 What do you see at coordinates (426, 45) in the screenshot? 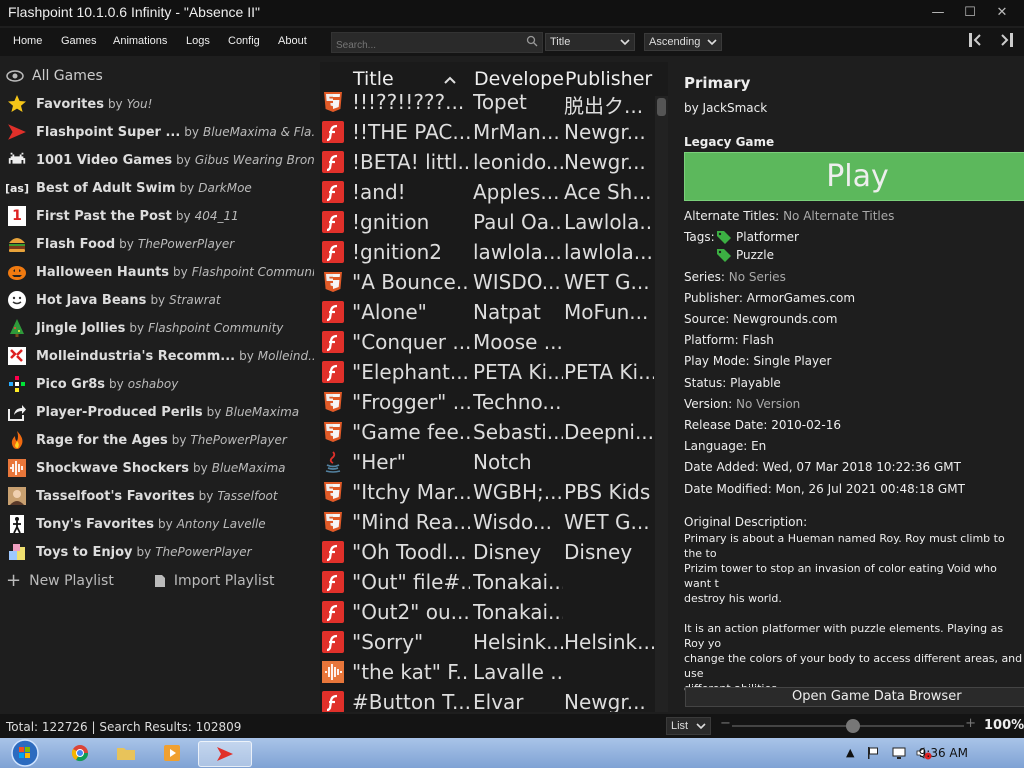
I see `search-input` at bounding box center [426, 45].